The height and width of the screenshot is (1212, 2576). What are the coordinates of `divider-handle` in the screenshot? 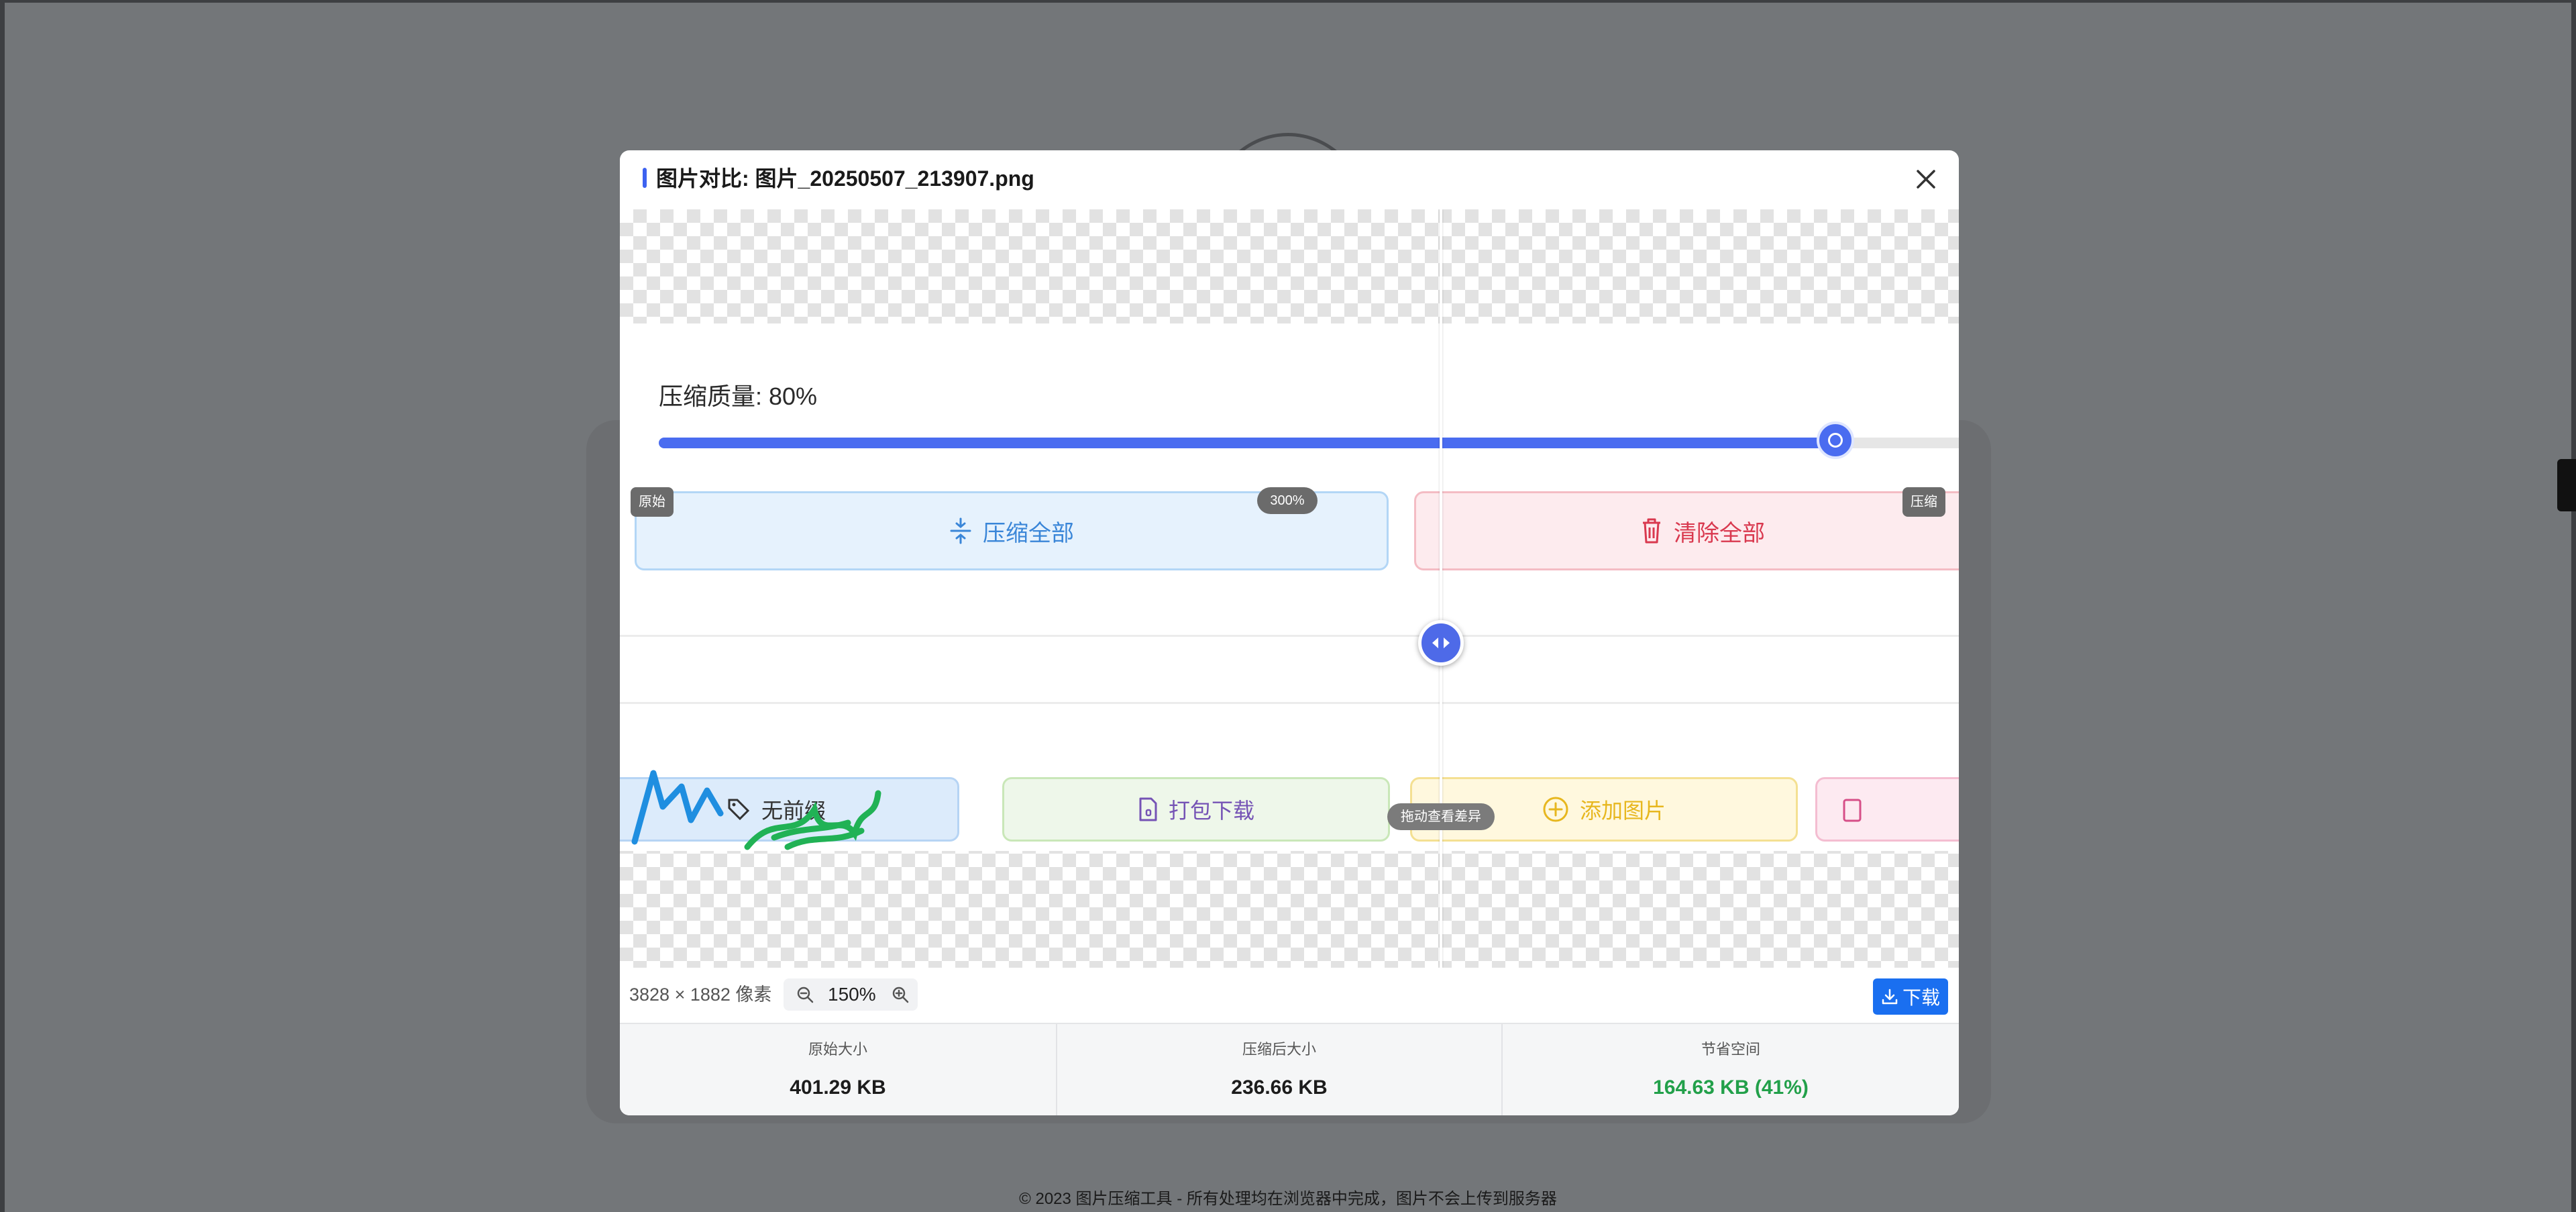 It's located at (1441, 643).